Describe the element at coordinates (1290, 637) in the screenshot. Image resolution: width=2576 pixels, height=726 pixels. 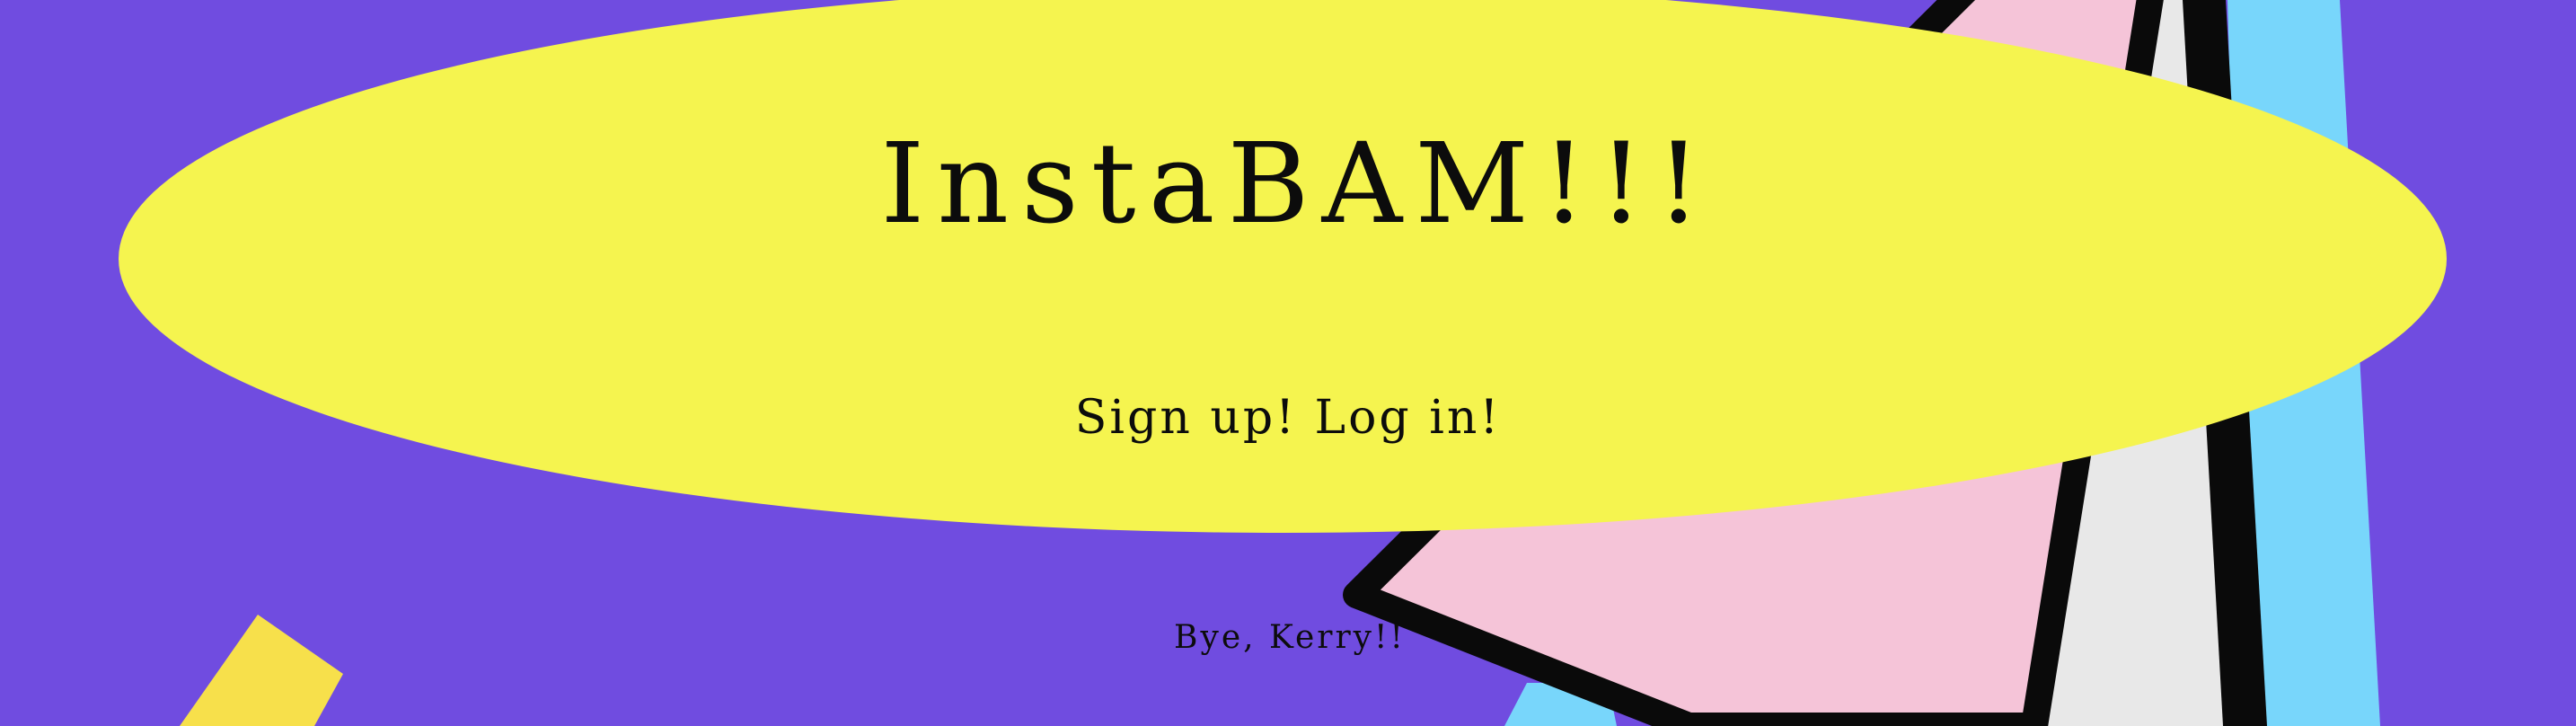
I see `farewell-message: Bye, Kerry!!` at that location.